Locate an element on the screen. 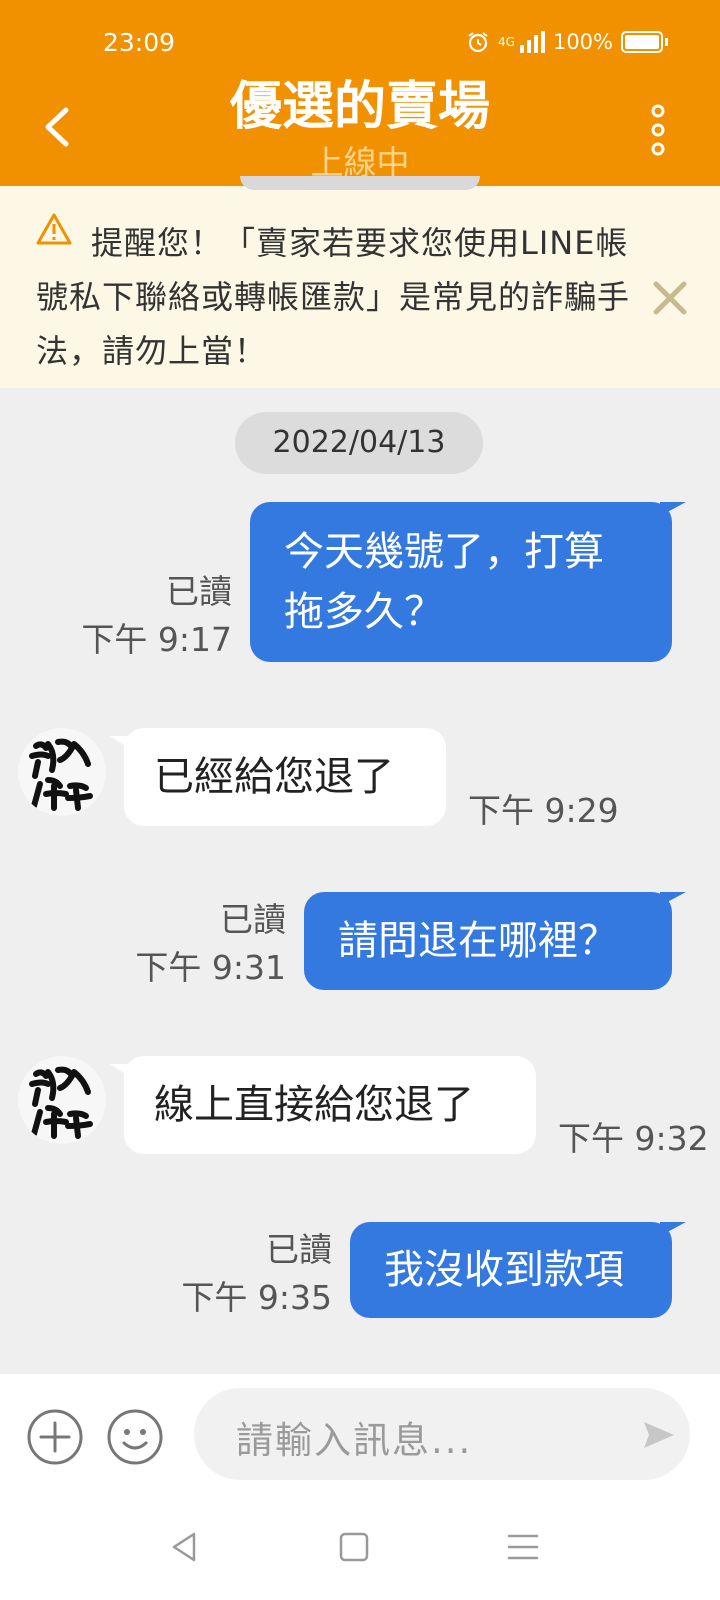 The width and height of the screenshot is (720, 1600). message-time: 下午 9:17 is located at coordinates (156, 639).